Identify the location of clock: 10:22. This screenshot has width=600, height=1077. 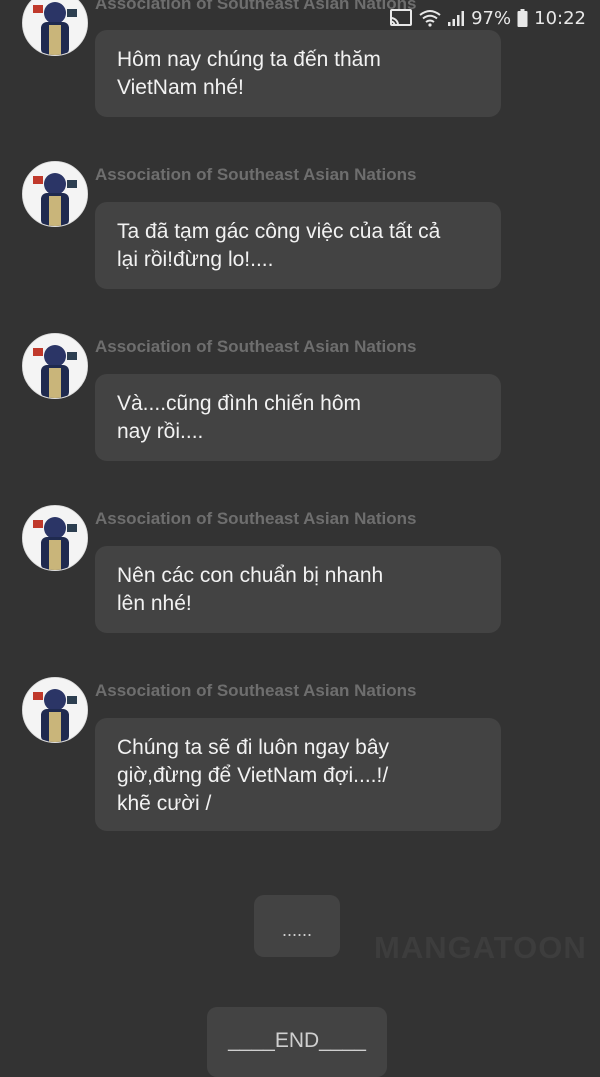
(560, 18).